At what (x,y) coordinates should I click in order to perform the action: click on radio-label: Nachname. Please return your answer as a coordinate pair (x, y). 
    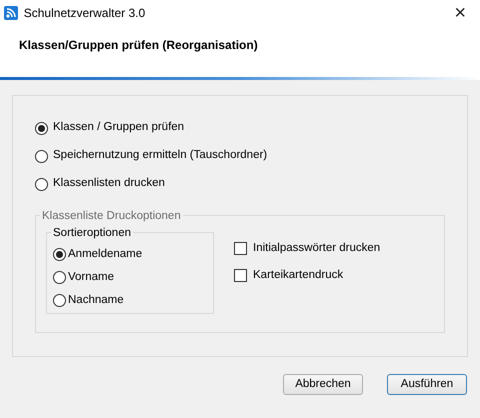
    Looking at the image, I should click on (96, 301).